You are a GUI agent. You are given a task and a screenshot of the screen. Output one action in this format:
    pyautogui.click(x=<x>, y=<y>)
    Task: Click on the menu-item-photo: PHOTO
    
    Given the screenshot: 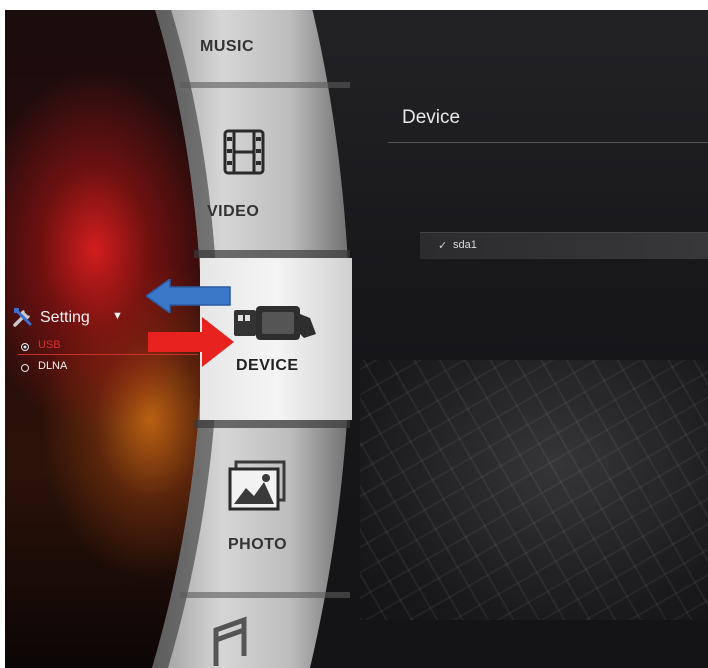 What is the action you would take?
    pyautogui.click(x=257, y=545)
    